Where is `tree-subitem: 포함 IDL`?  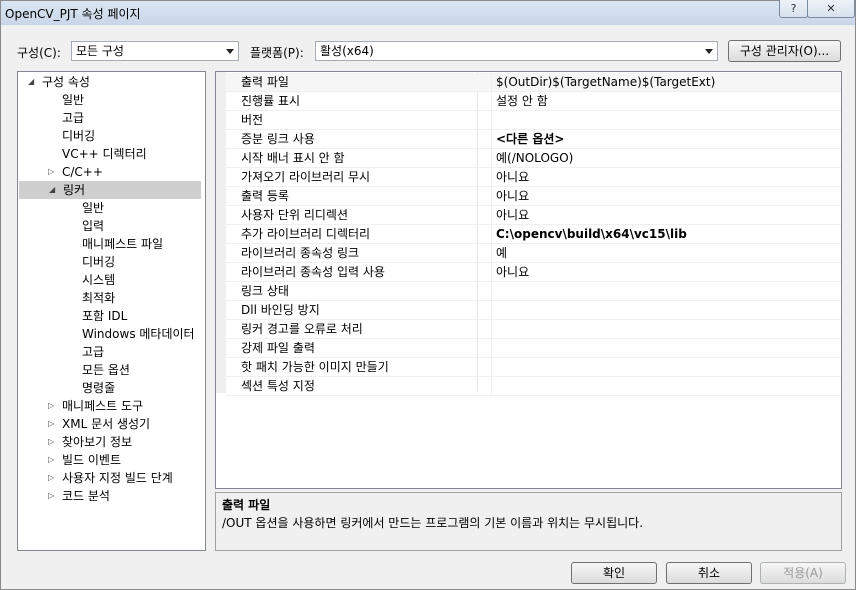 tree-subitem: 포함 IDL is located at coordinates (111, 316).